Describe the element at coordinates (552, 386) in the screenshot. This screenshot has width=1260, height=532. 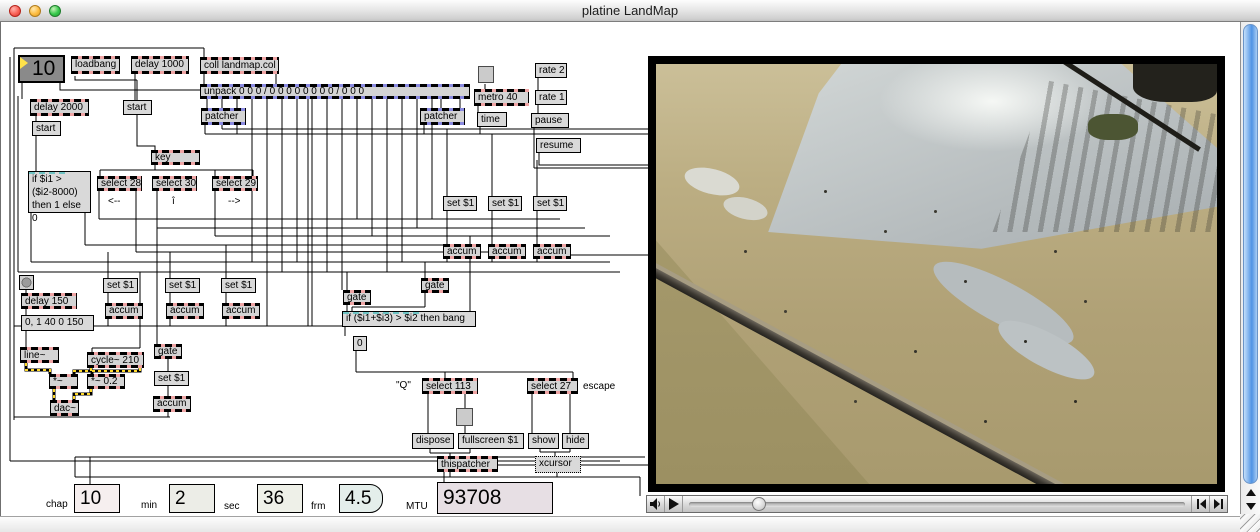
I see `object-select-27: select 27` at that location.